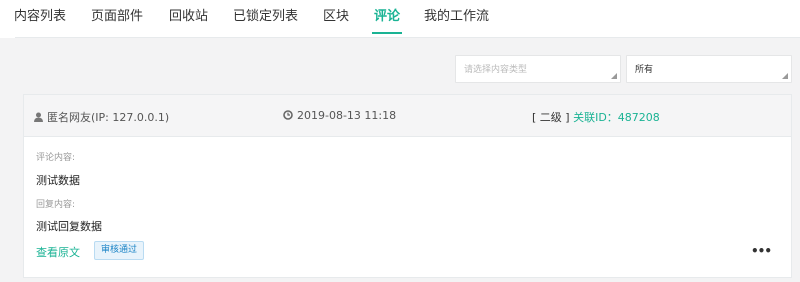 The width and height of the screenshot is (800, 282). I want to click on tab-bar: 内容列表 页面部件 回收站 已锁定列表 区块 评论 我的工作流, so click(400, 19).